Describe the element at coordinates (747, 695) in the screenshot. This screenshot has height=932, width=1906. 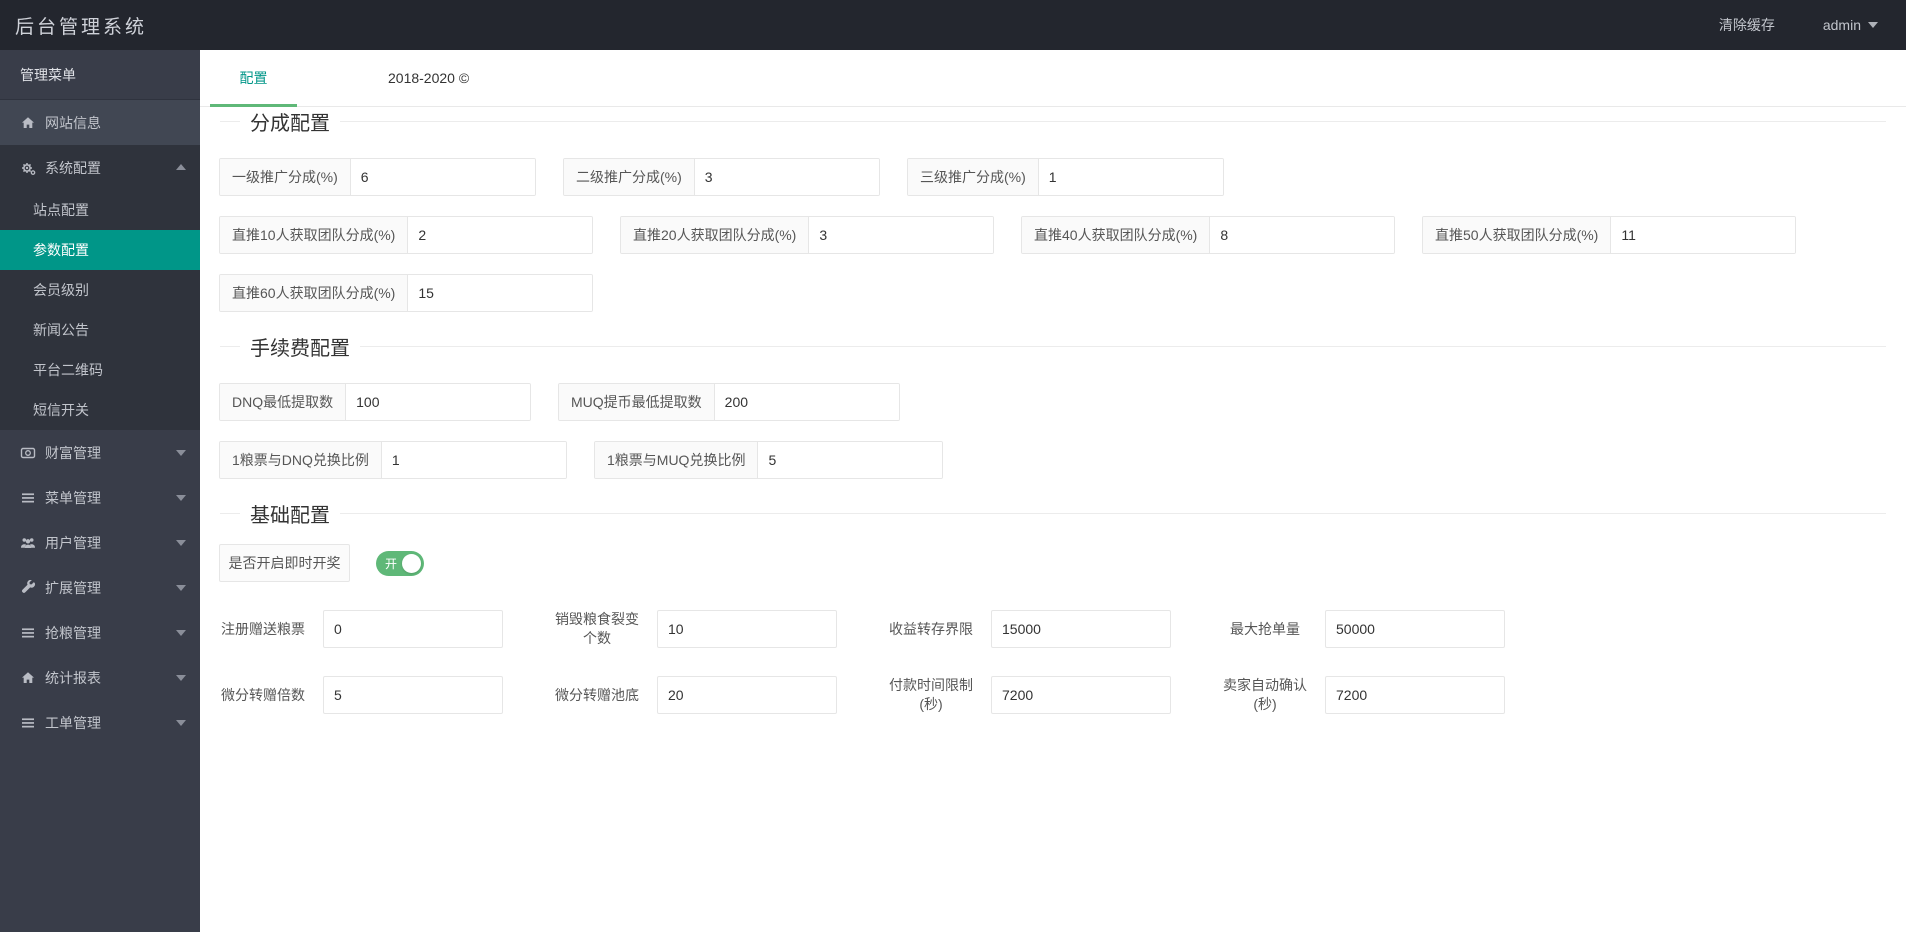
I see `micro-pool-input` at that location.